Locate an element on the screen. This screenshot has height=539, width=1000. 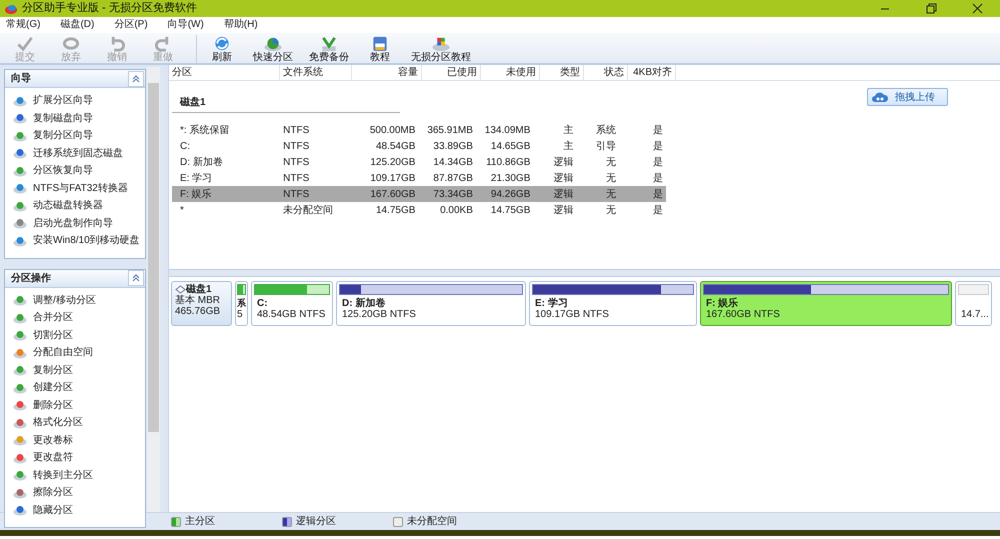
sidebar-item: 隐藏分区 is located at coordinates (75, 510).